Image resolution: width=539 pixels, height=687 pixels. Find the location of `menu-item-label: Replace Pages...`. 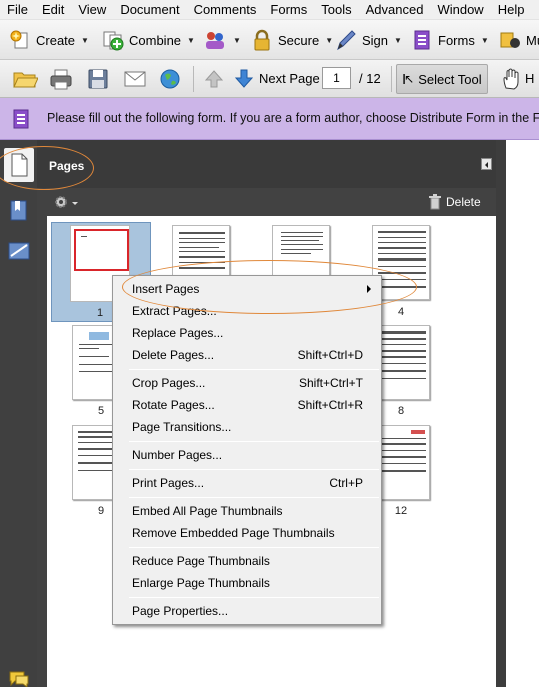

menu-item-label: Replace Pages... is located at coordinates (178, 333).